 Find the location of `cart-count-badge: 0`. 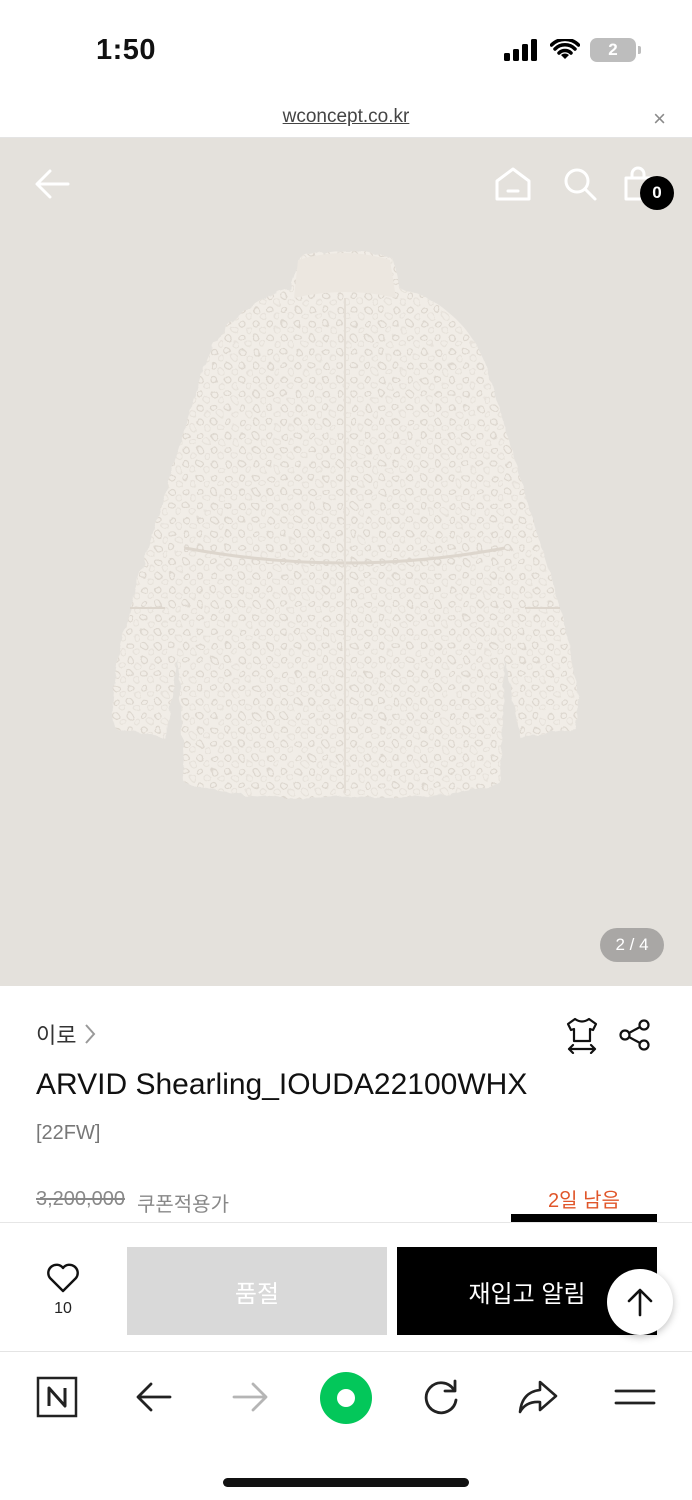

cart-count-badge: 0 is located at coordinates (657, 193).